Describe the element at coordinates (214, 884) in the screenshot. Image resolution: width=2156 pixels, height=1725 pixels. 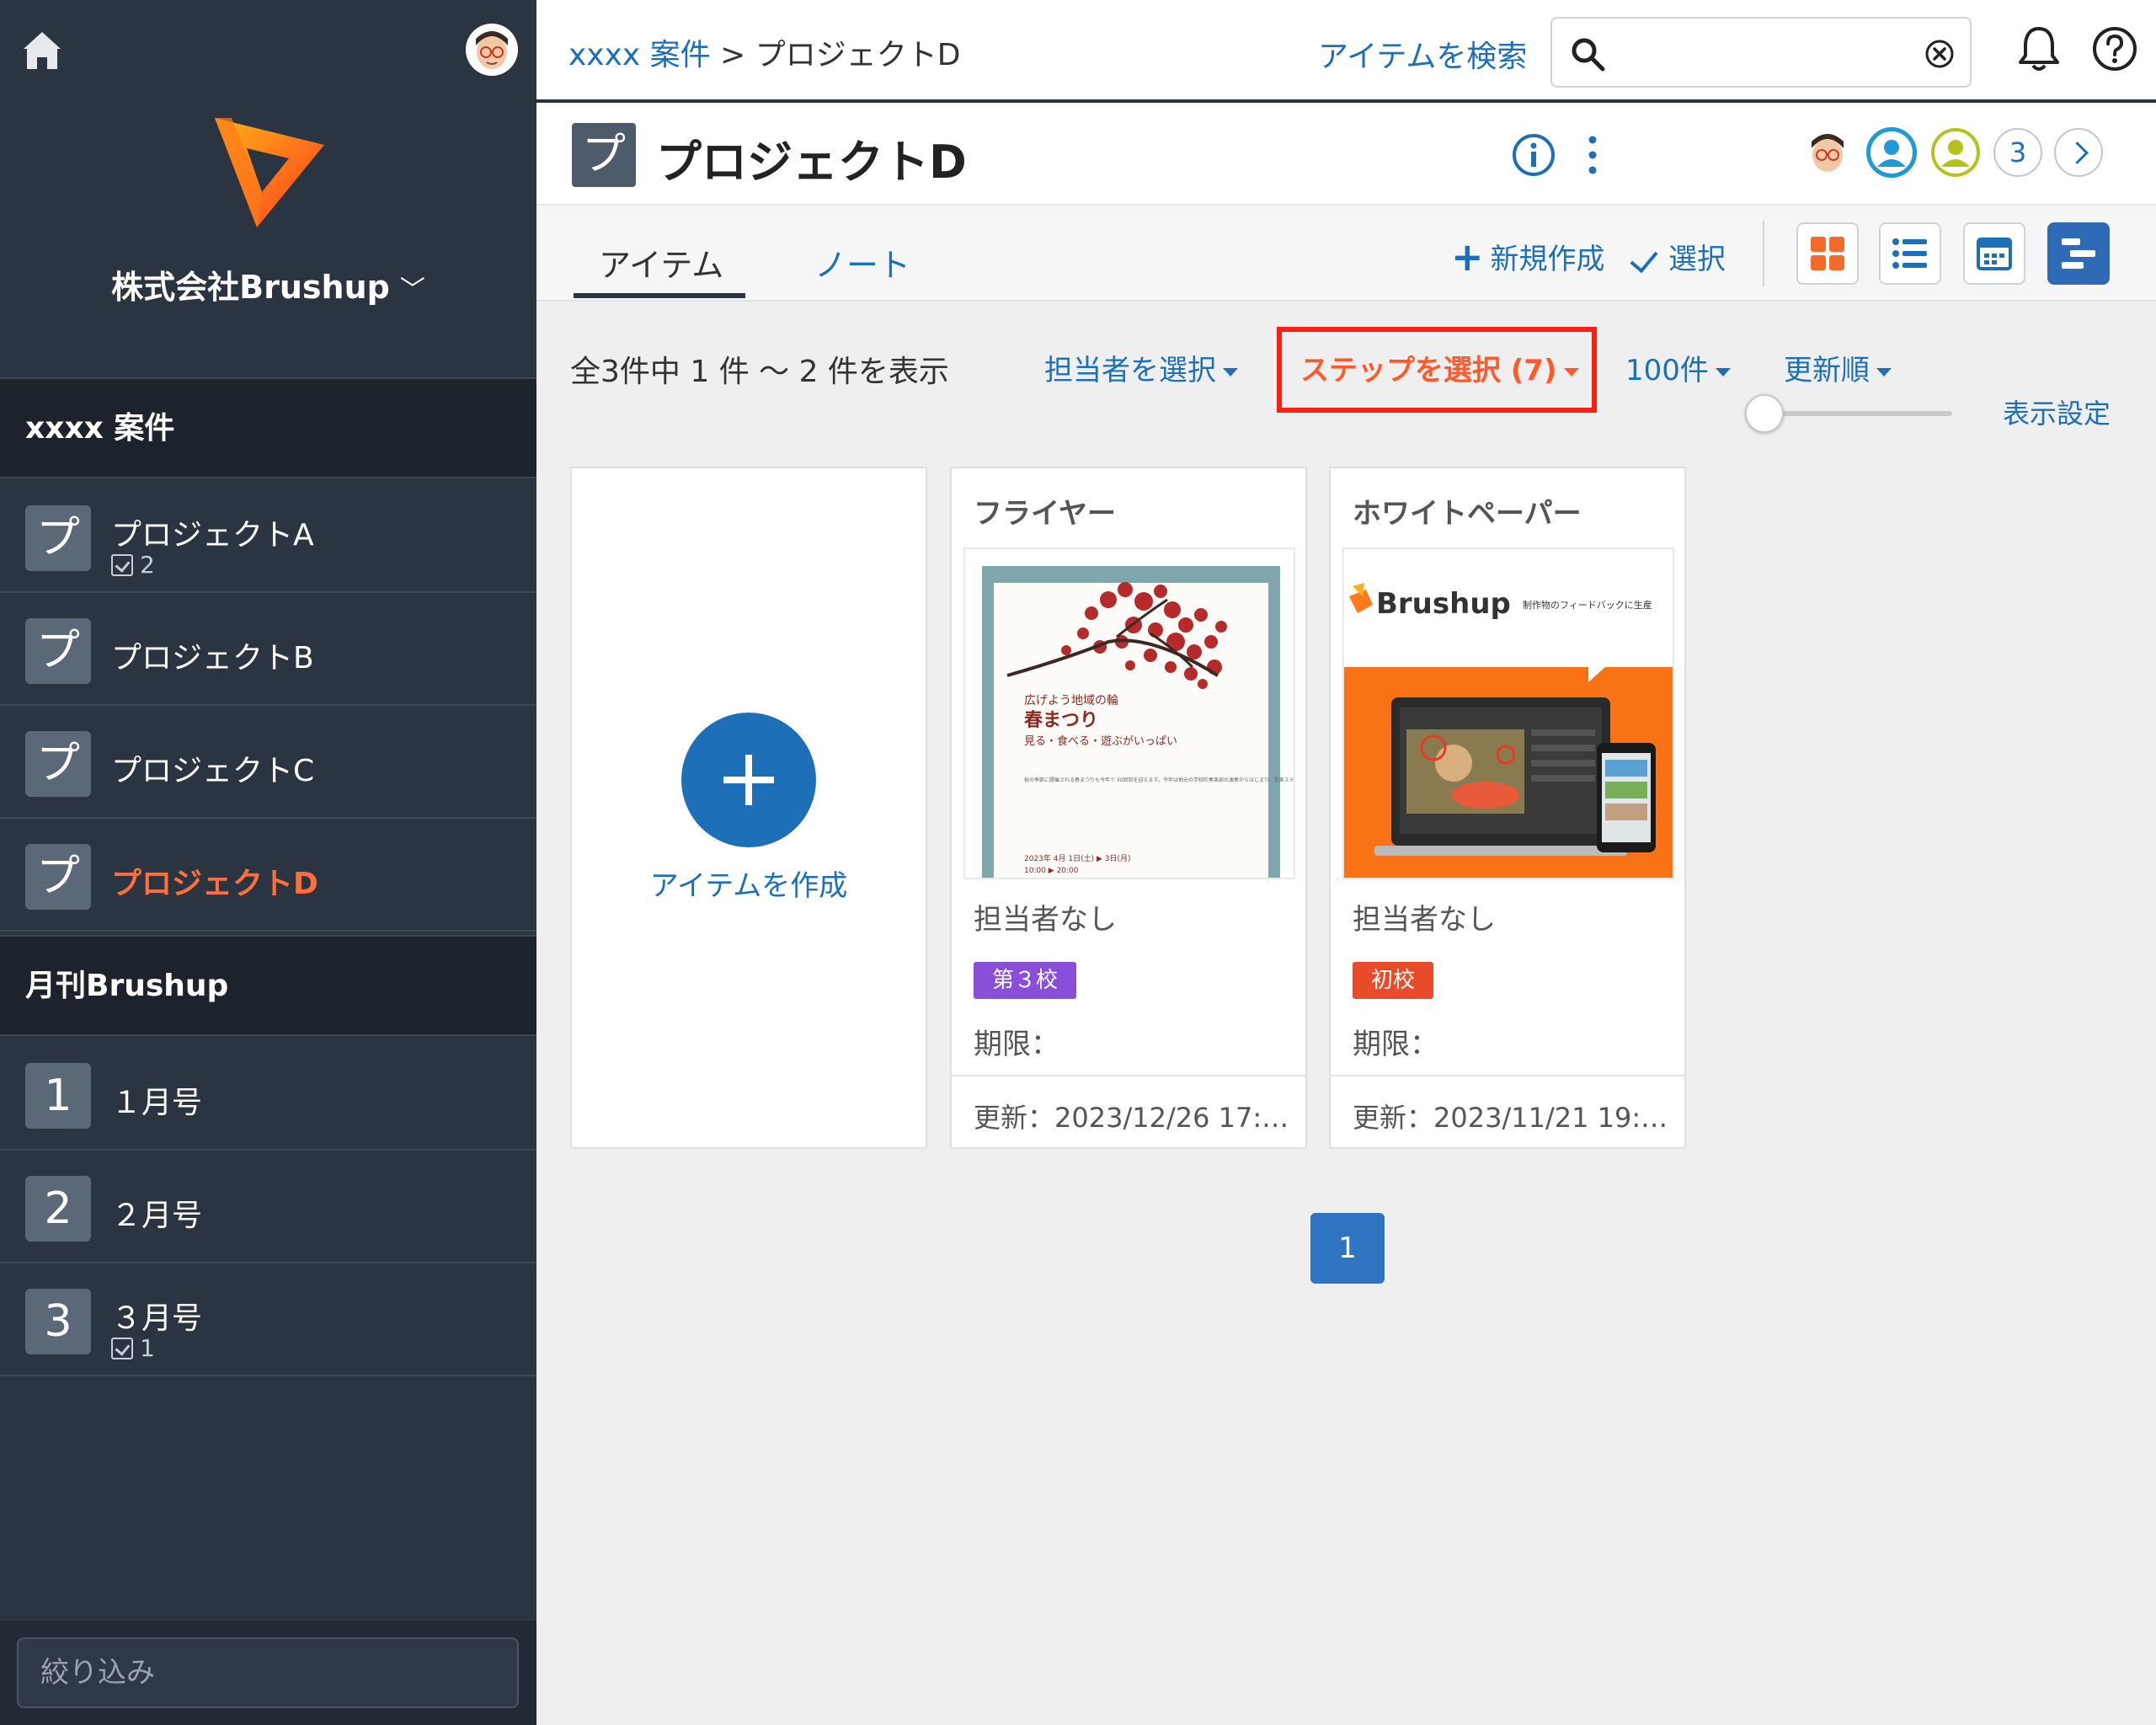
I see `sidebar-item-label: プロジェクトD` at that location.